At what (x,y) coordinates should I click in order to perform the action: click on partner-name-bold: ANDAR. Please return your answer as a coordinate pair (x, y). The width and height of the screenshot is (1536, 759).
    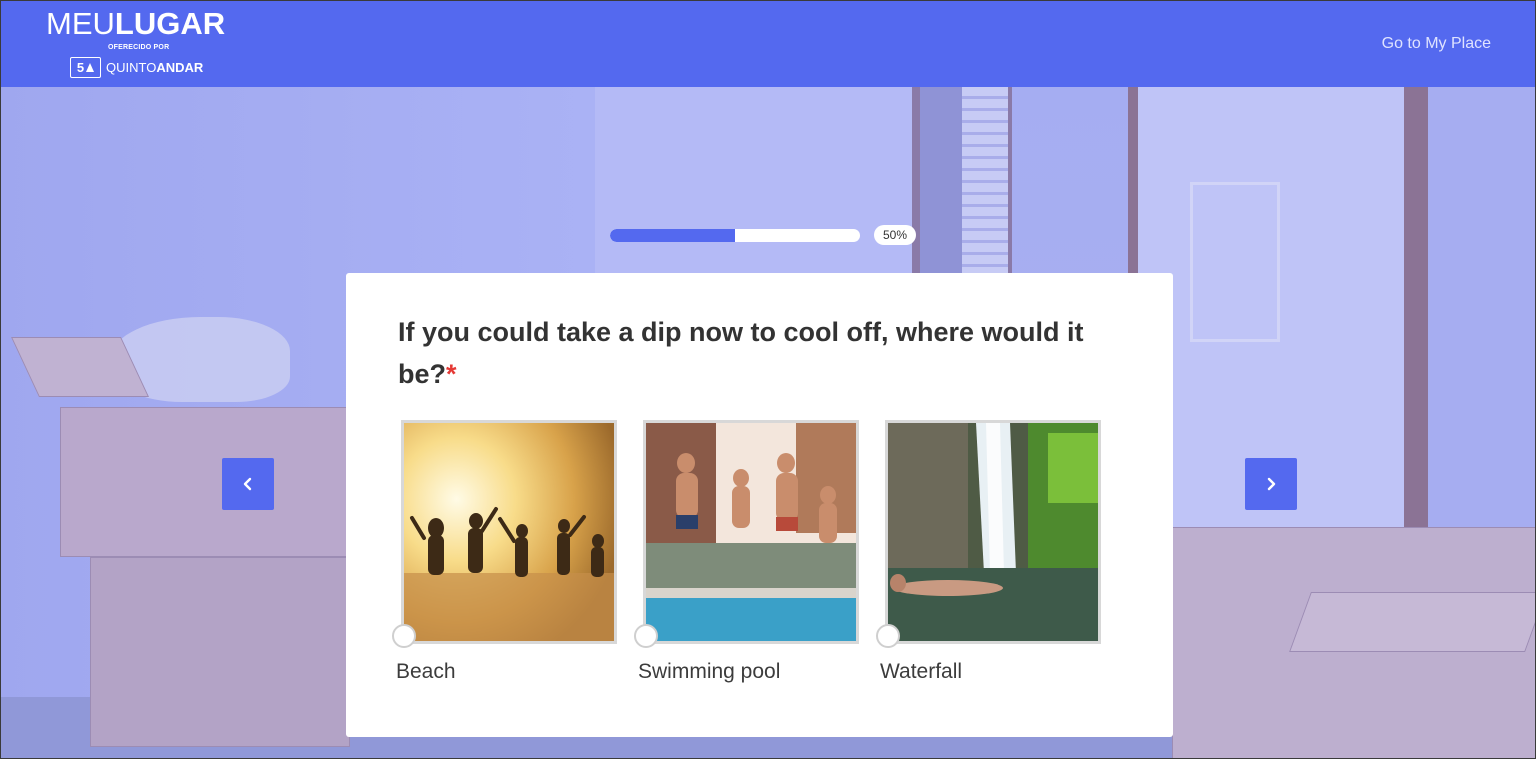
    Looking at the image, I should click on (180, 67).